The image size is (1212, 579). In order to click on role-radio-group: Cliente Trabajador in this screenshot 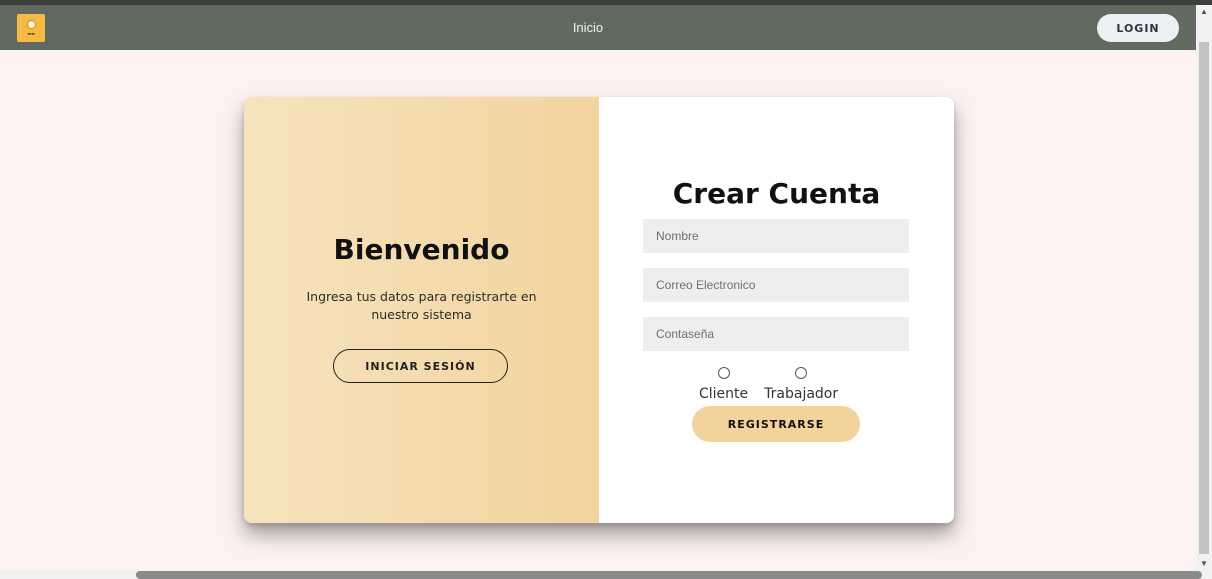, I will do `click(768, 384)`.